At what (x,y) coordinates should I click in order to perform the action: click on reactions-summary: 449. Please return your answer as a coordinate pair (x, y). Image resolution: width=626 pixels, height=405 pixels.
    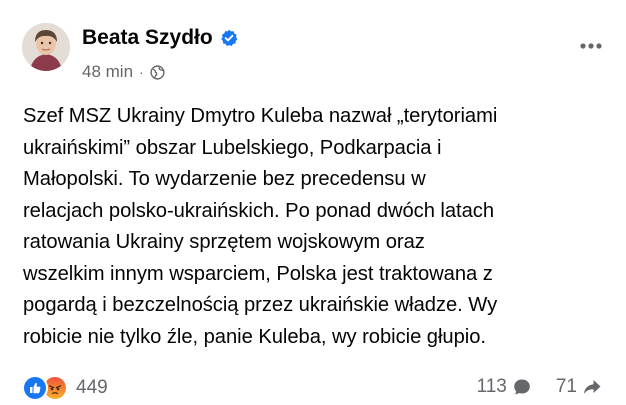
    Looking at the image, I should click on (65, 388).